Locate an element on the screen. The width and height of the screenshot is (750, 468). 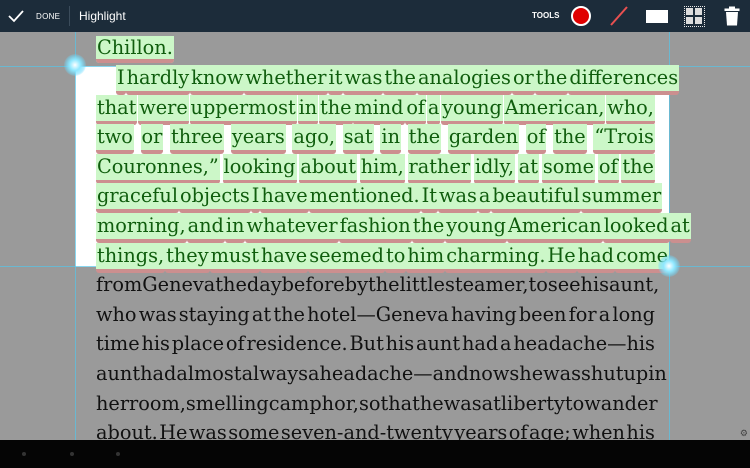
text-word: wander is located at coordinates (621, 403).